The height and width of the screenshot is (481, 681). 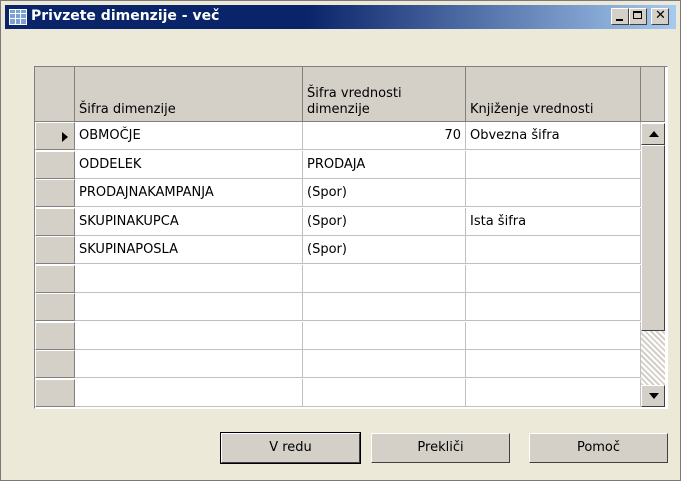 What do you see at coordinates (189, 193) in the screenshot?
I see `cell-dimension-code: PRODAJNAKAMPANJA` at bounding box center [189, 193].